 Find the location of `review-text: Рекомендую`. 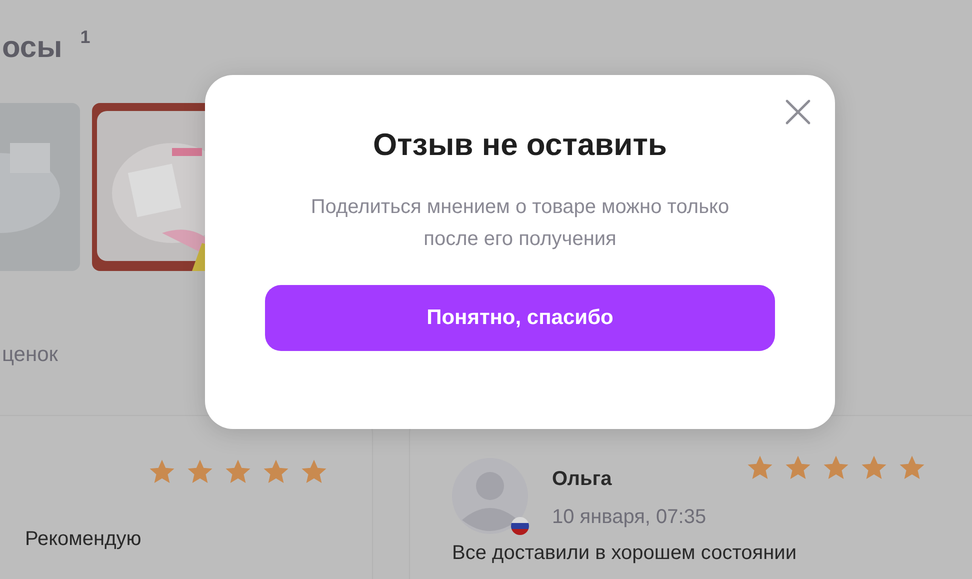

review-text: Рекомендую is located at coordinates (83, 539).